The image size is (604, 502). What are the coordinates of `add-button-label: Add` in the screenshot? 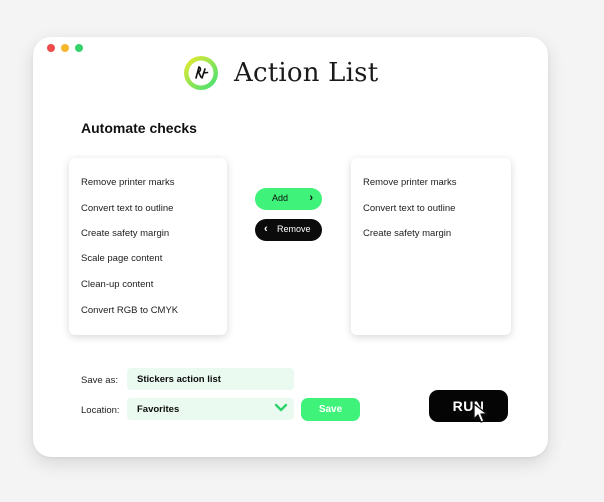 It's located at (280, 198).